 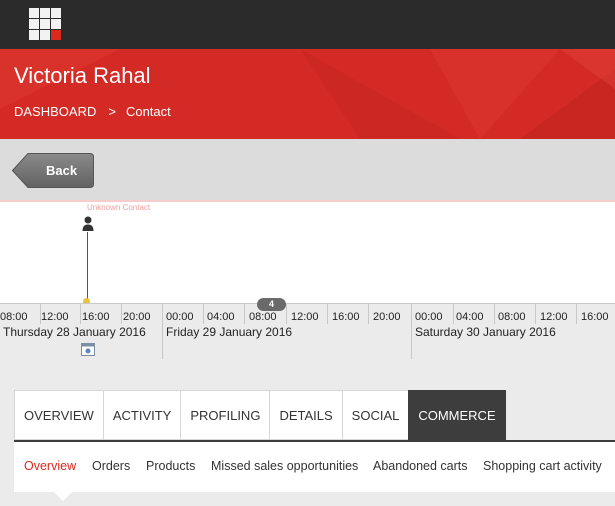 What do you see at coordinates (82, 75) in the screenshot?
I see `page-title: Victoria Rahal` at bounding box center [82, 75].